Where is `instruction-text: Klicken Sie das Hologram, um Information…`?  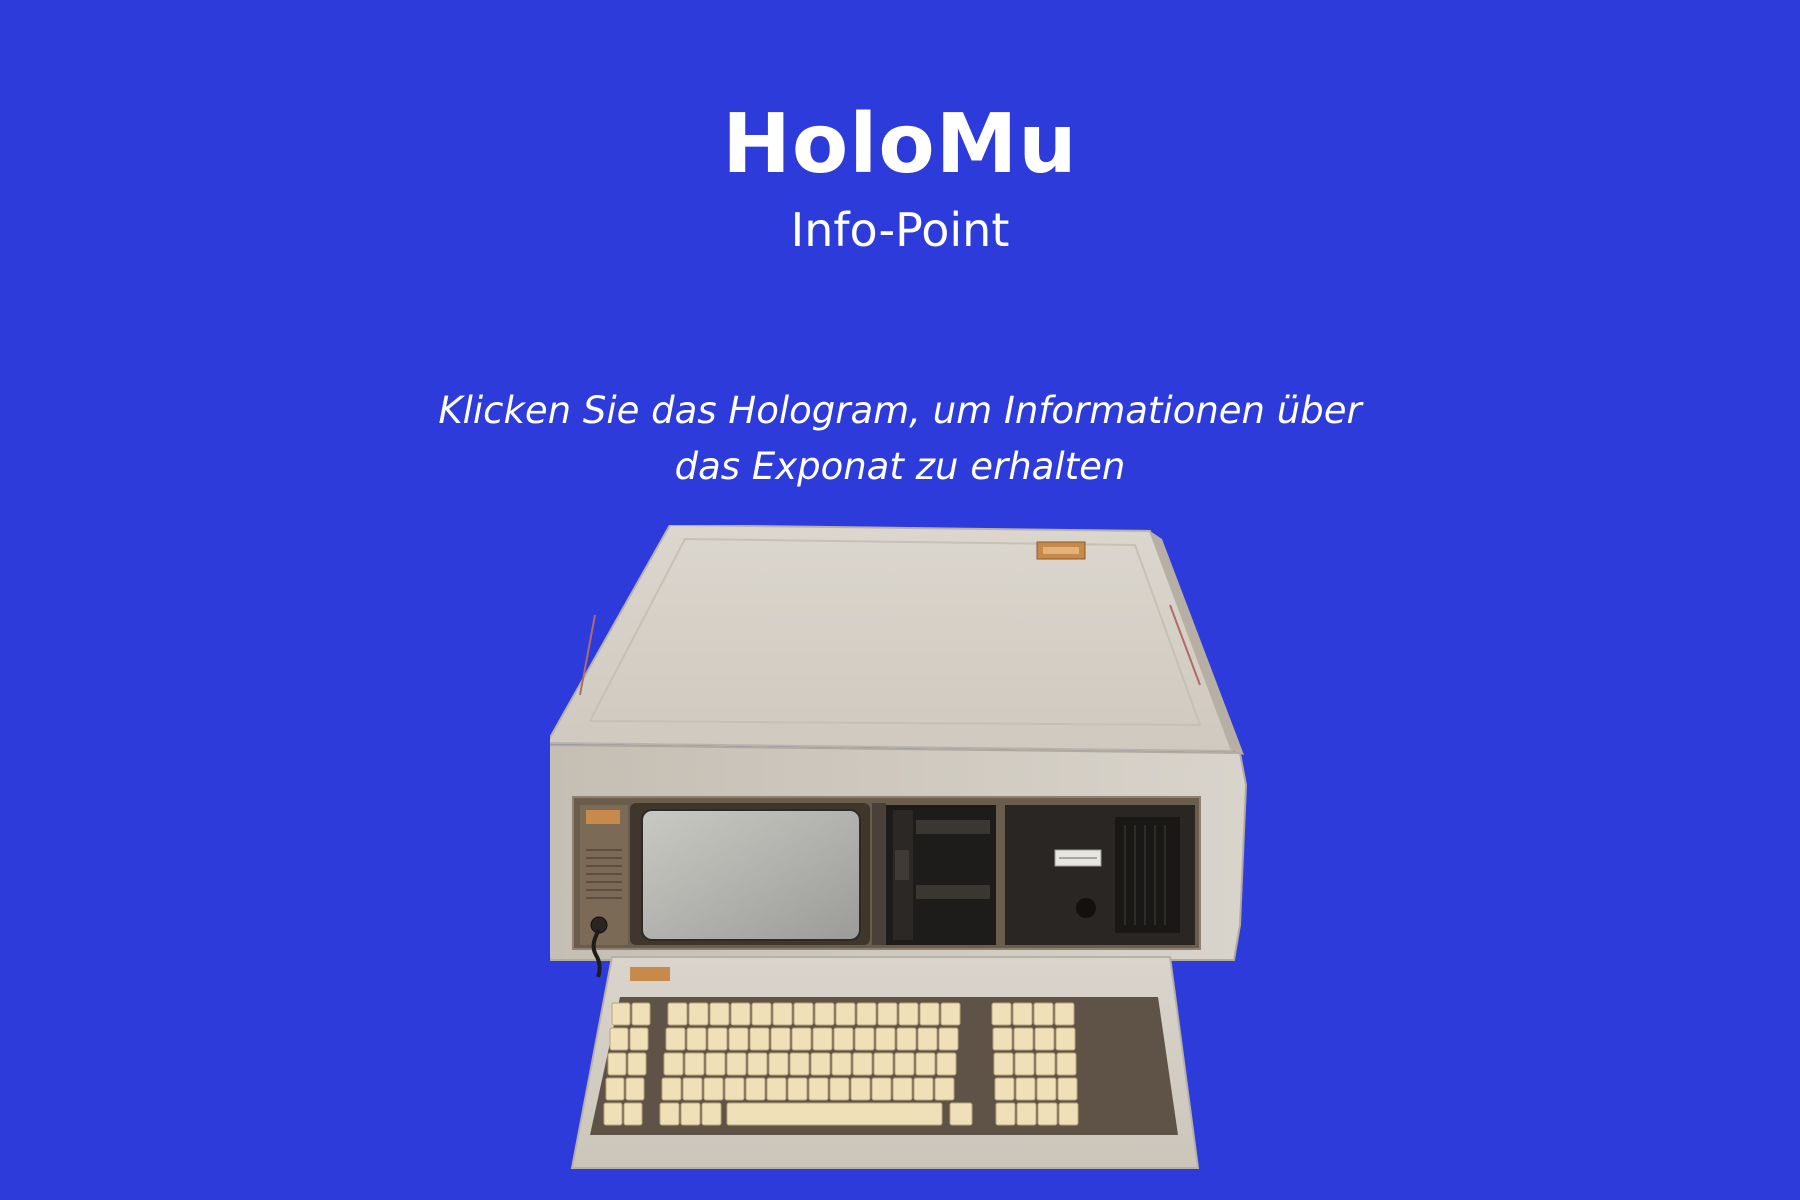
instruction-text: Klicken Sie das Hologram, um Information… is located at coordinates (900, 439).